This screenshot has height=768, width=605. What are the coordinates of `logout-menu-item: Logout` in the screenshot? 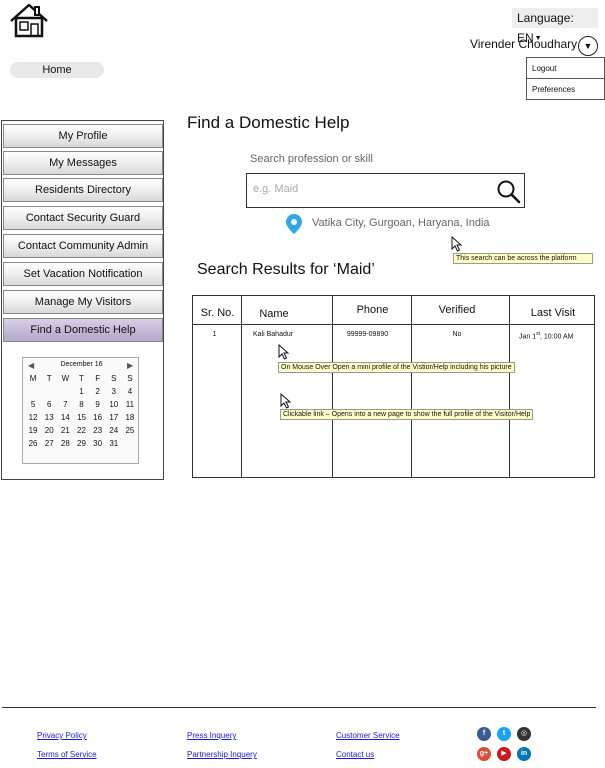 It's located at (565, 68).